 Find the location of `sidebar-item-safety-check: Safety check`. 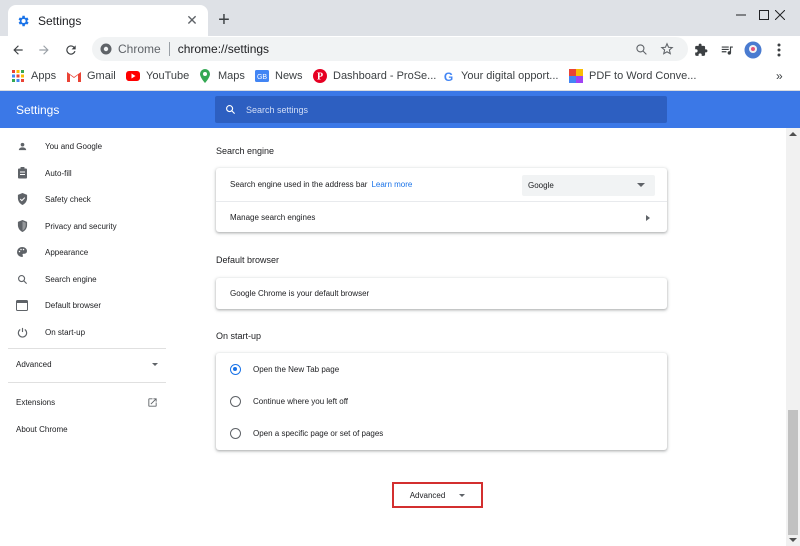

sidebar-item-safety-check: Safety check is located at coordinates (53, 199).